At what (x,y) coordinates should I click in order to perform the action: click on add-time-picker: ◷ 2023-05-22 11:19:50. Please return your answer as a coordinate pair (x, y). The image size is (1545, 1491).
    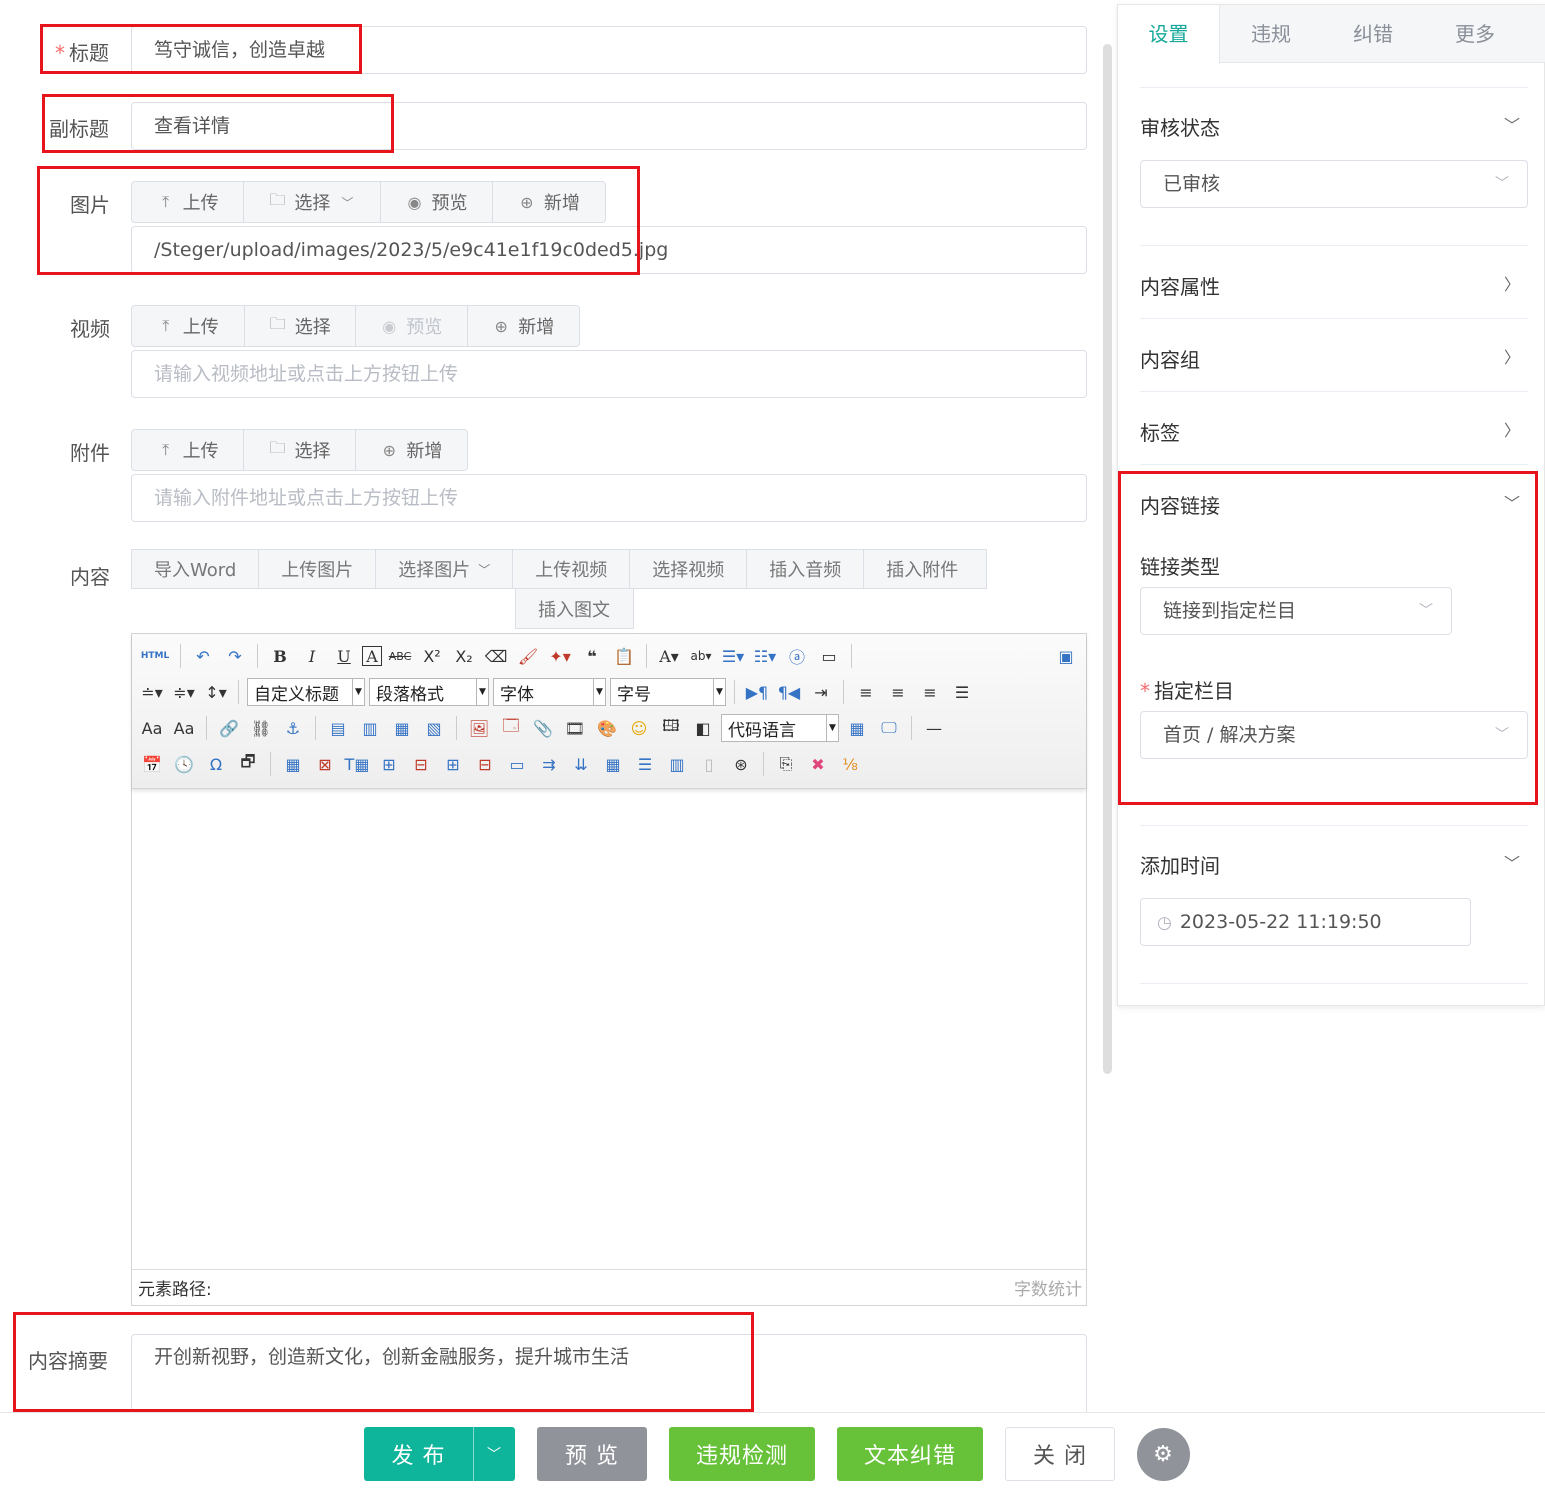
    Looking at the image, I should click on (1305, 922).